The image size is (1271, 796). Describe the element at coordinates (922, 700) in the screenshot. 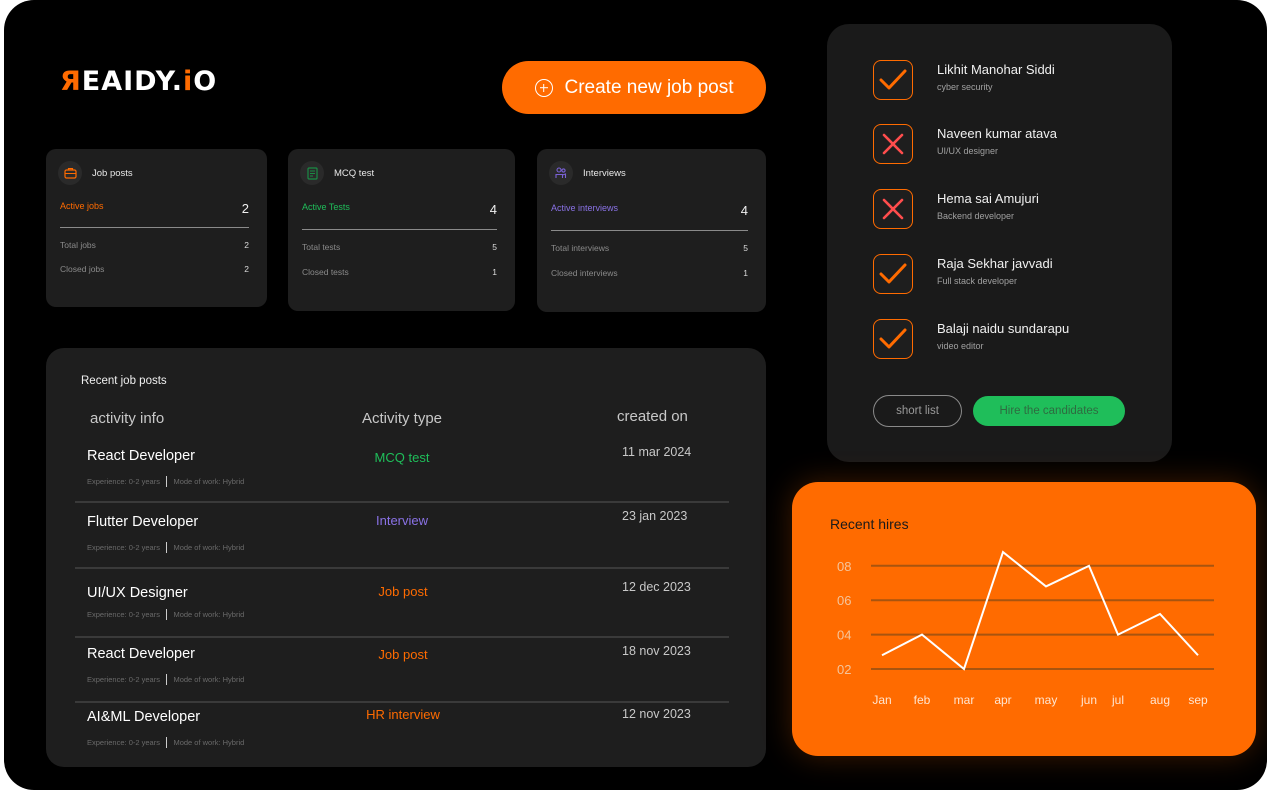

I see `x-tick-label: feb` at that location.